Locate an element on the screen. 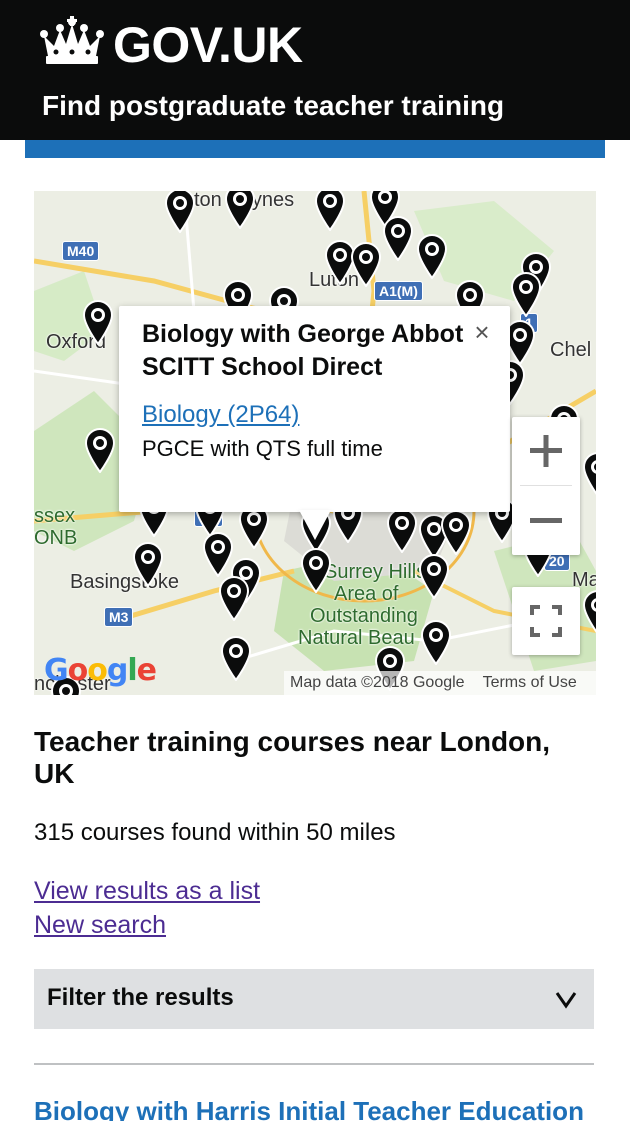  map-label-aonb: ONB is located at coordinates (56, 538).